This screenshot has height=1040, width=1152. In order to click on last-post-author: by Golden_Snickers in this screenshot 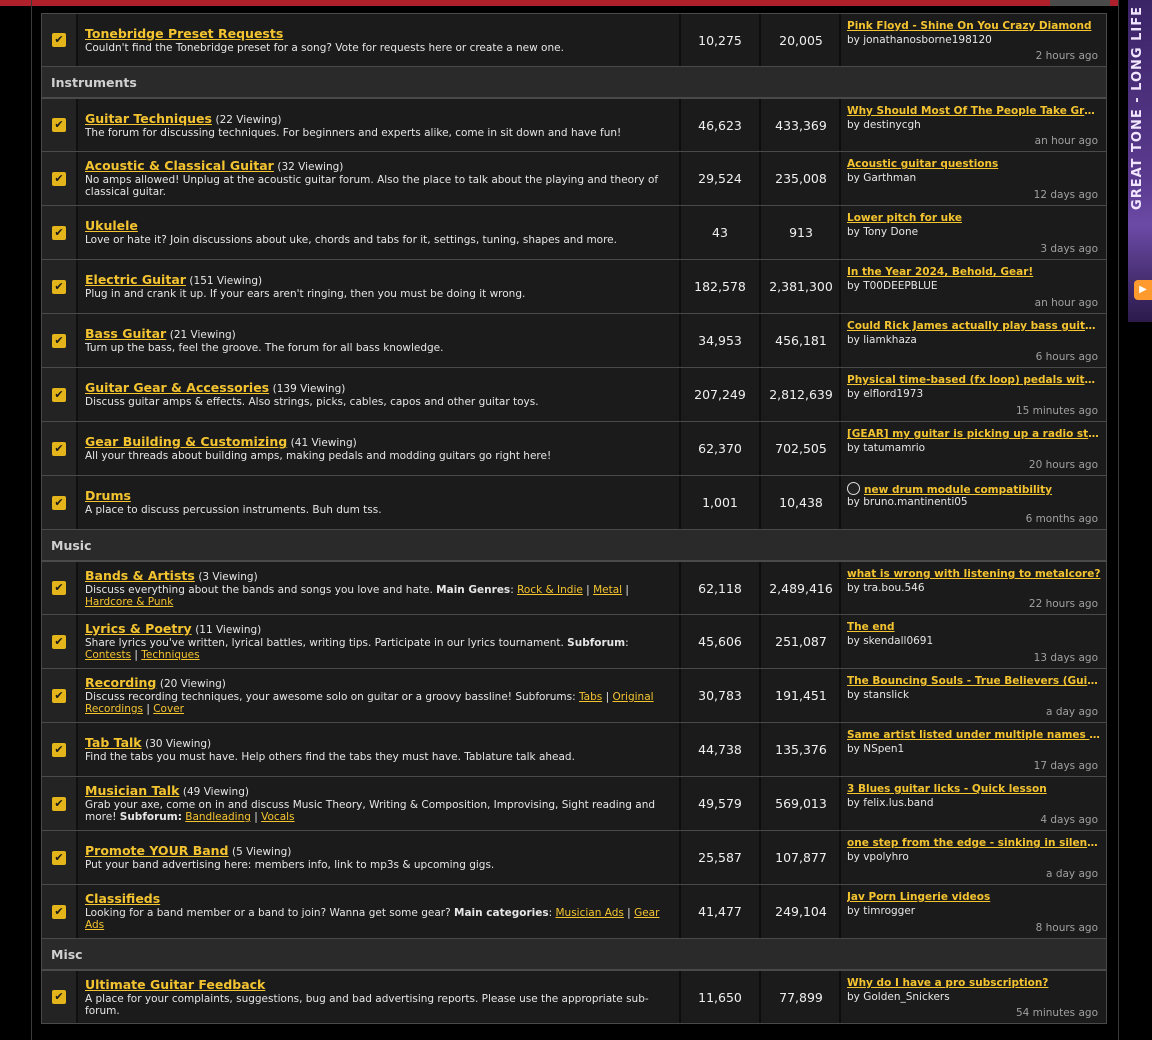, I will do `click(898, 997)`.